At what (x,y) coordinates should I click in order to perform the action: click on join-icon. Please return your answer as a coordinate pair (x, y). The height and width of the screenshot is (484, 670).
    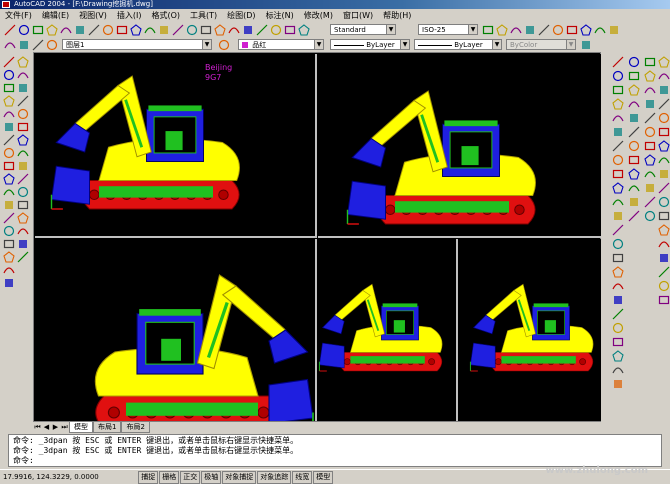
    Looking at the image, I should click on (23, 218).